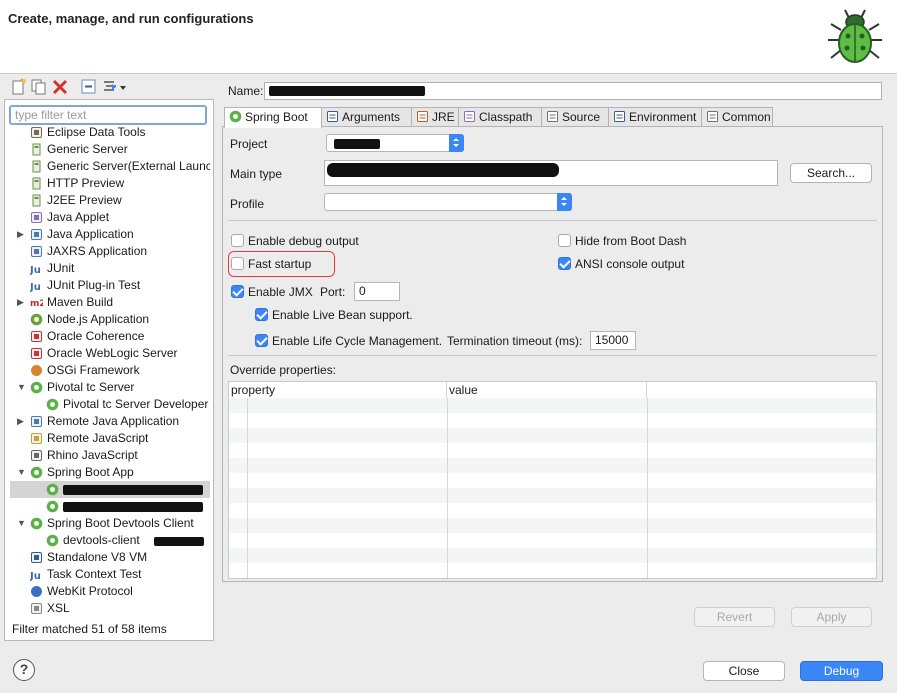  Describe the element at coordinates (261, 340) in the screenshot. I see `enable-lifecycle-checkbox` at that location.